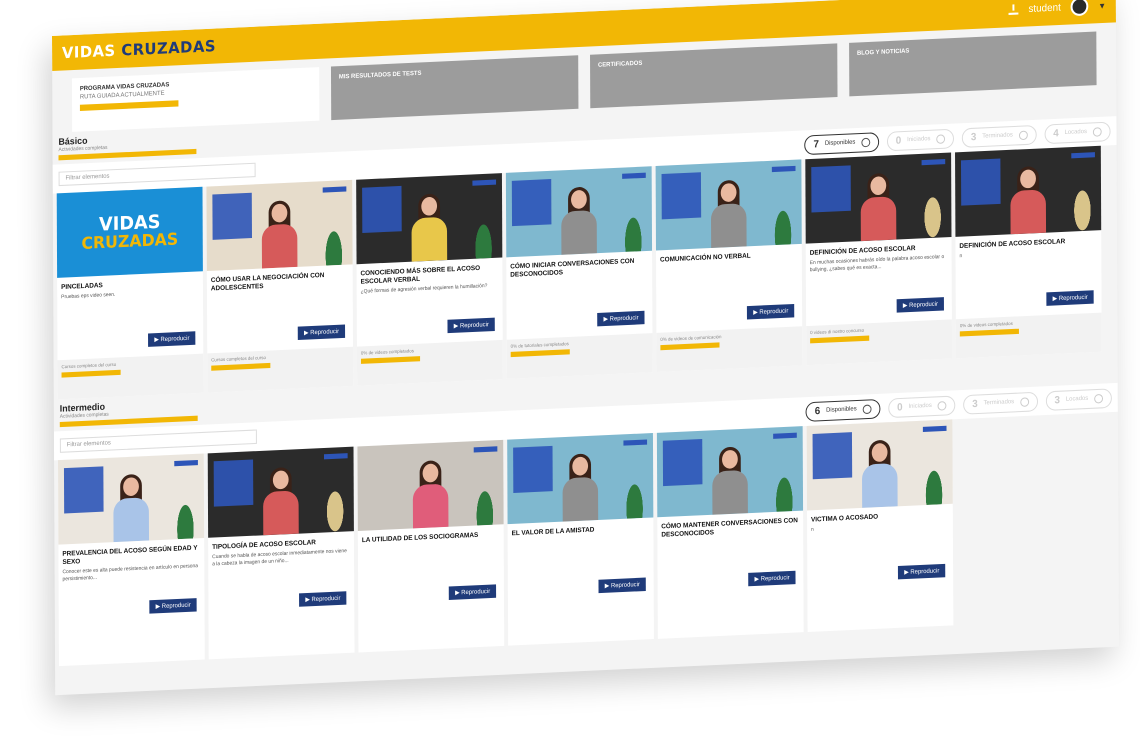 This screenshot has width=1140, height=745. Describe the element at coordinates (139, 50) in the screenshot. I see `app-logo: VIDAS CRUZADAS` at that location.